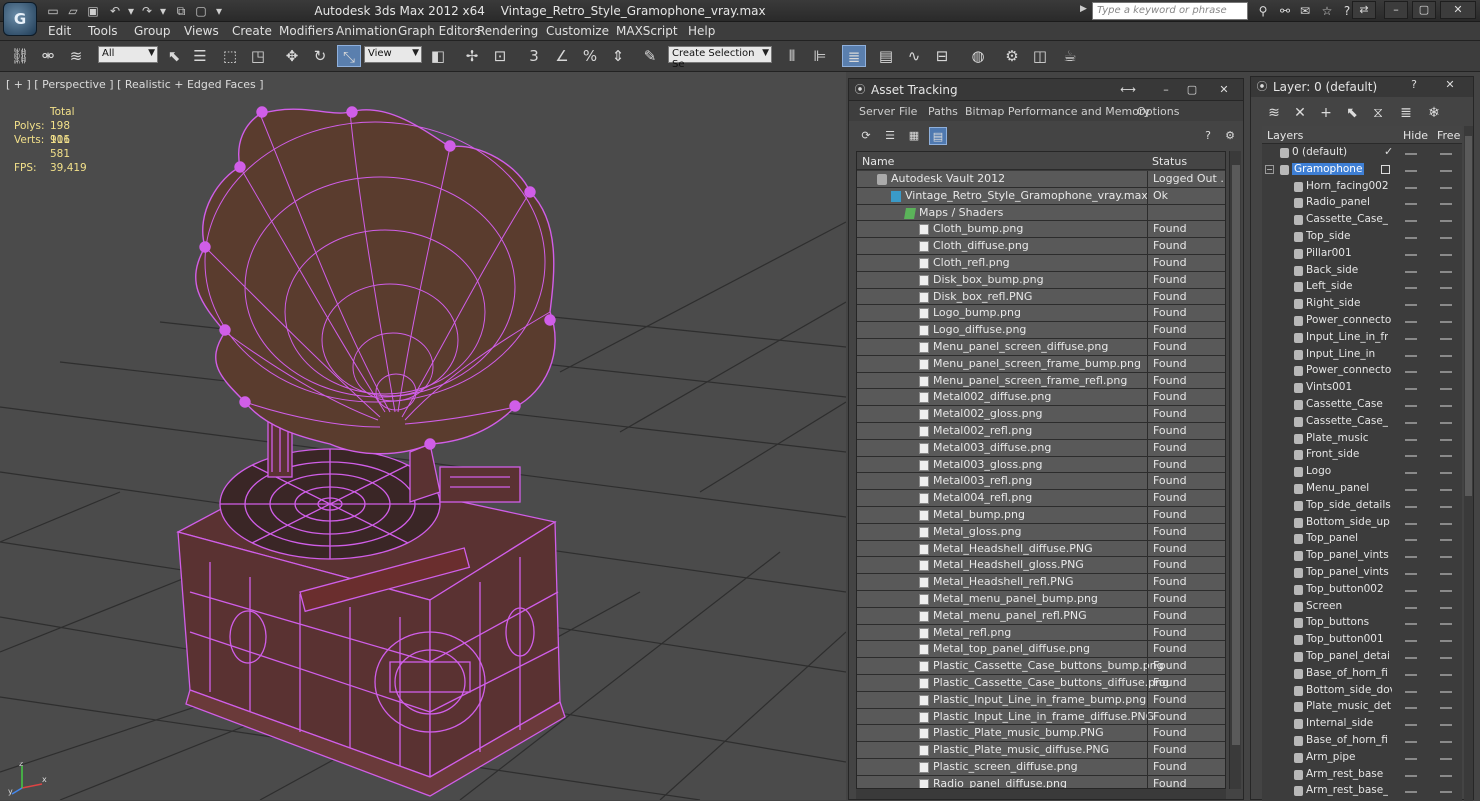  Describe the element at coordinates (1362, 523) in the screenshot. I see `layer-item: Bottom_side_up` at that location.